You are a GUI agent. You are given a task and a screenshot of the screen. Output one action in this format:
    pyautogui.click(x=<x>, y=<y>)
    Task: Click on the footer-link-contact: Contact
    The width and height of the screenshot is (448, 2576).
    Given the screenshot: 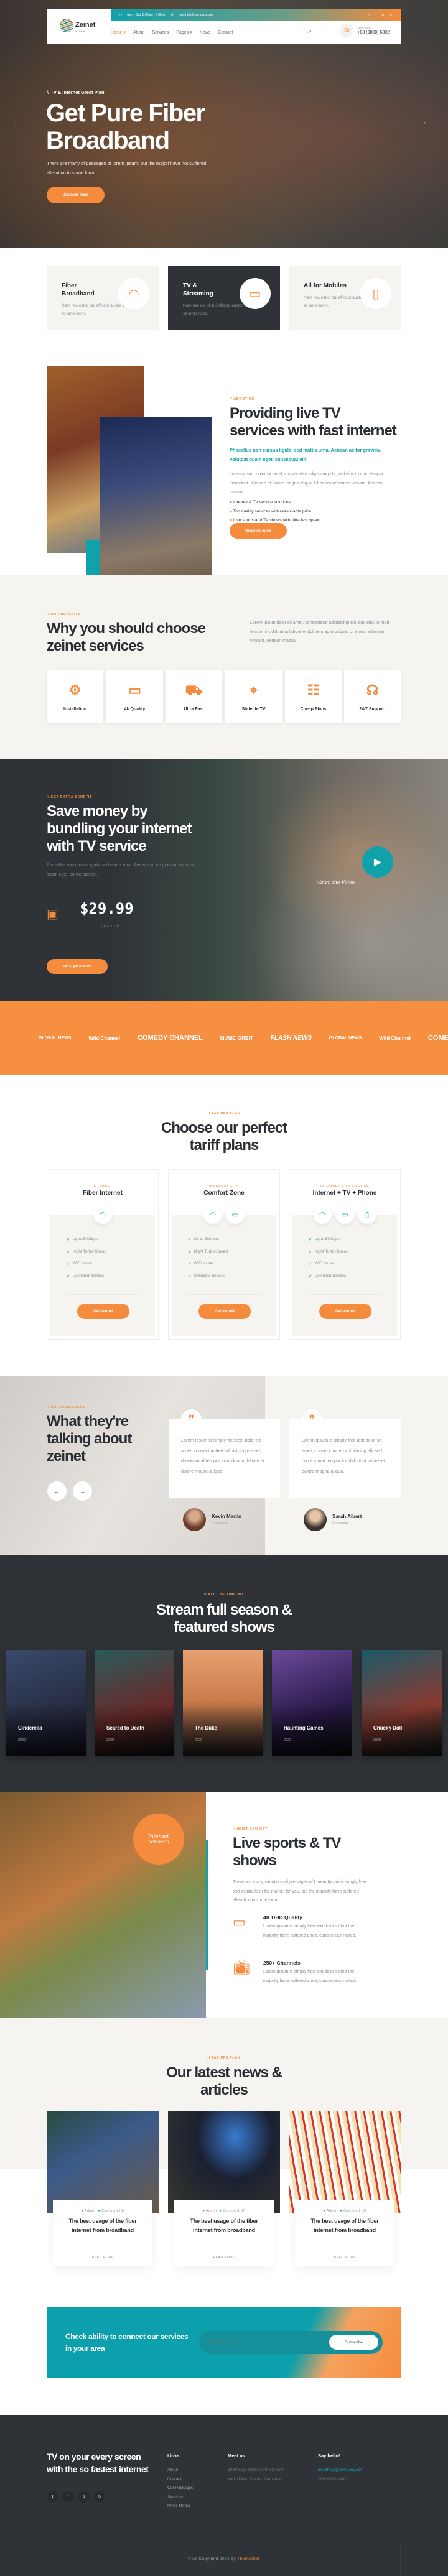 What is the action you would take?
    pyautogui.click(x=180, y=2480)
    